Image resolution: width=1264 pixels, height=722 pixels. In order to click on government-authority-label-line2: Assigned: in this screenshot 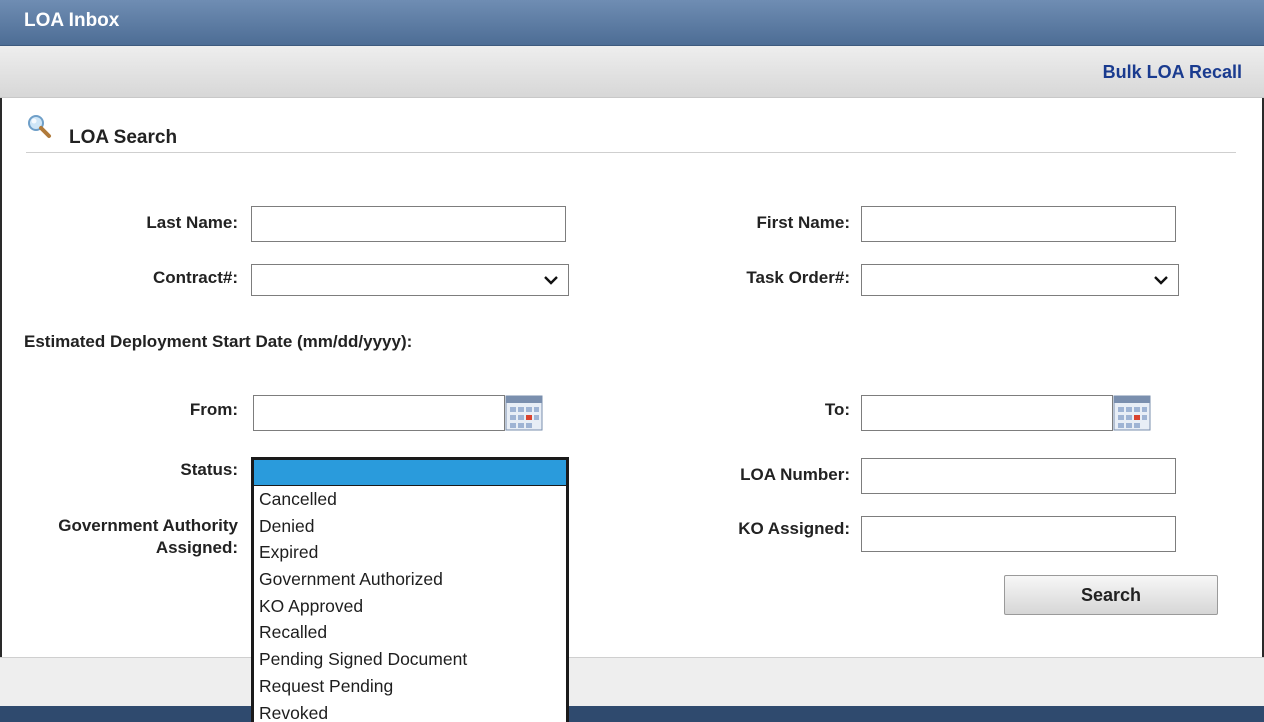, I will do `click(196, 547)`.